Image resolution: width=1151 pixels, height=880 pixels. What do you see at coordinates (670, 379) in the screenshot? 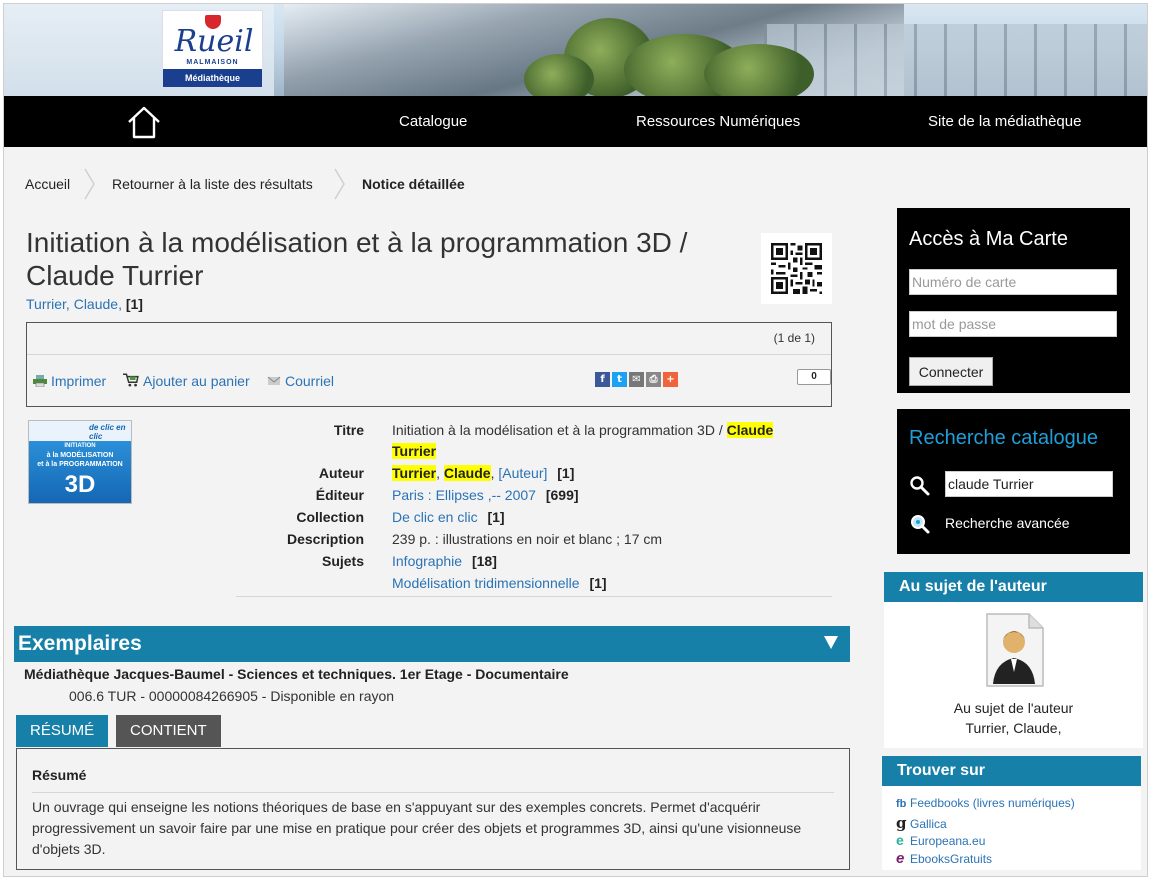
I see `plus-icon: +` at bounding box center [670, 379].